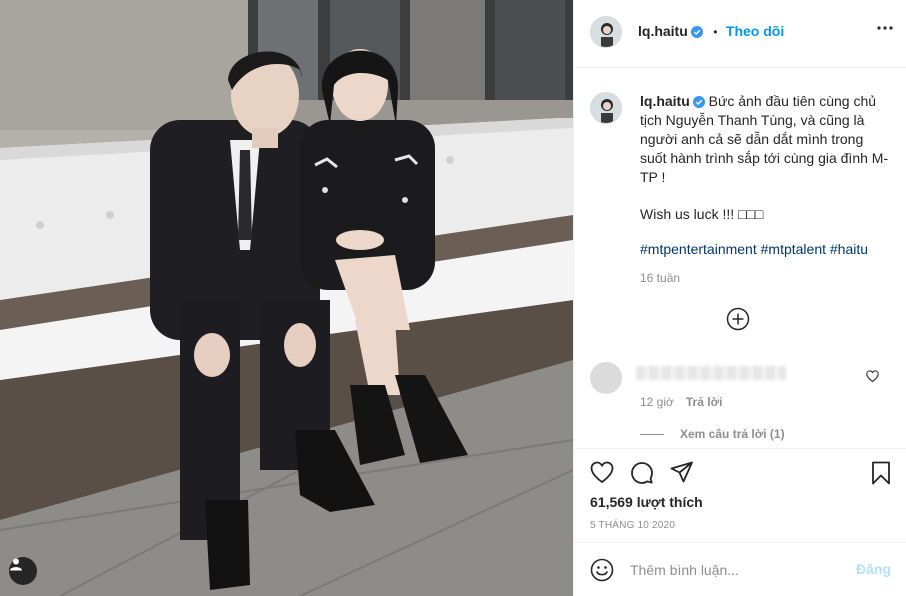 The height and width of the screenshot is (596, 906). I want to click on caption-time-ago: 16 tuần, so click(765, 278).